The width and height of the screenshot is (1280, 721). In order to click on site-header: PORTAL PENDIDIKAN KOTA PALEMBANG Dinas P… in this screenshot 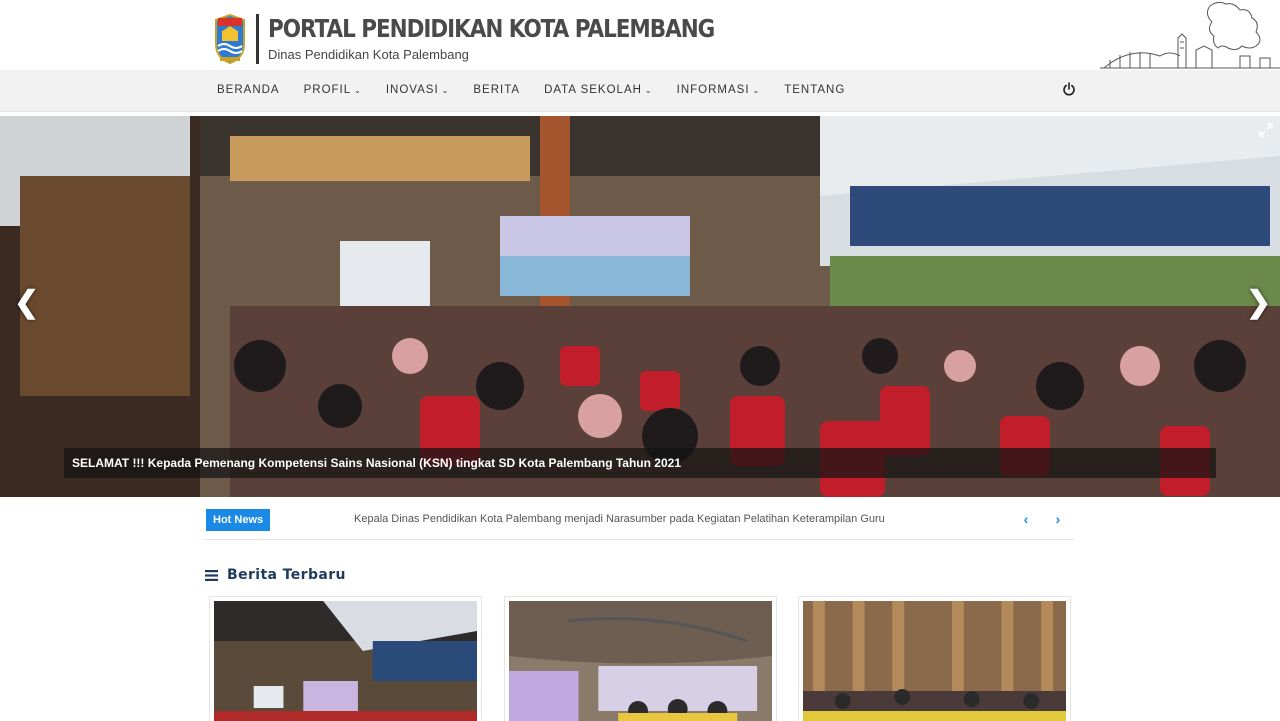, I will do `click(640, 35)`.